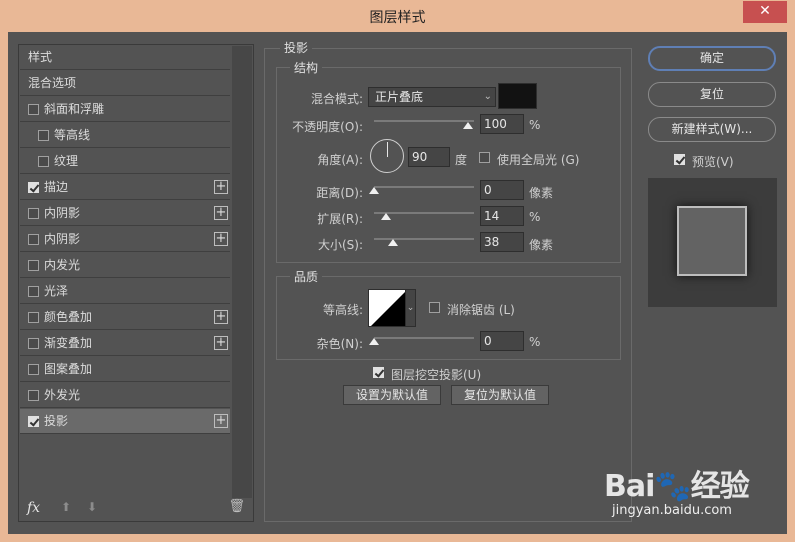  What do you see at coordinates (432, 97) in the screenshot?
I see `blend-mode-select: 正片叠底 ⌄` at bounding box center [432, 97].